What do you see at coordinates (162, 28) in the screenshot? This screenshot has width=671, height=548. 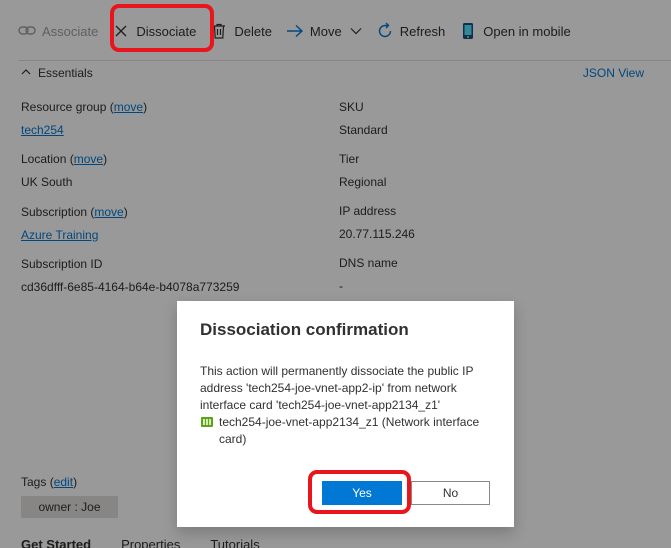 I see `dissociate-highlight-mark` at bounding box center [162, 28].